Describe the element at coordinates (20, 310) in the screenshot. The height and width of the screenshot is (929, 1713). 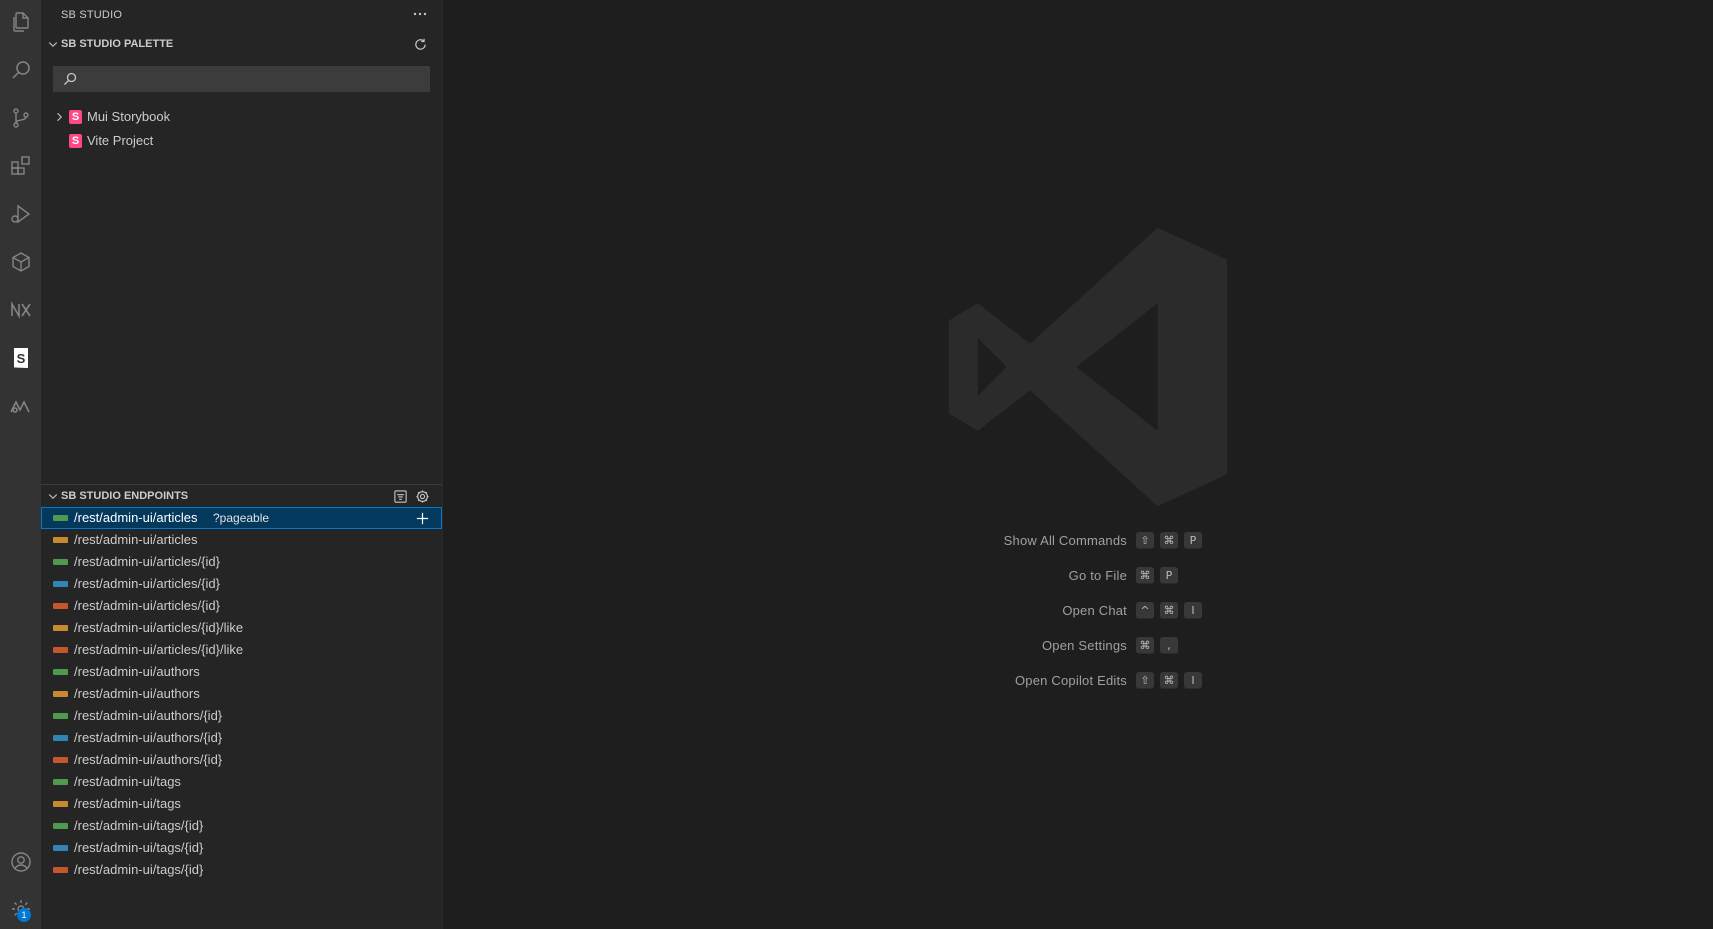
I see `nx-icon` at that location.